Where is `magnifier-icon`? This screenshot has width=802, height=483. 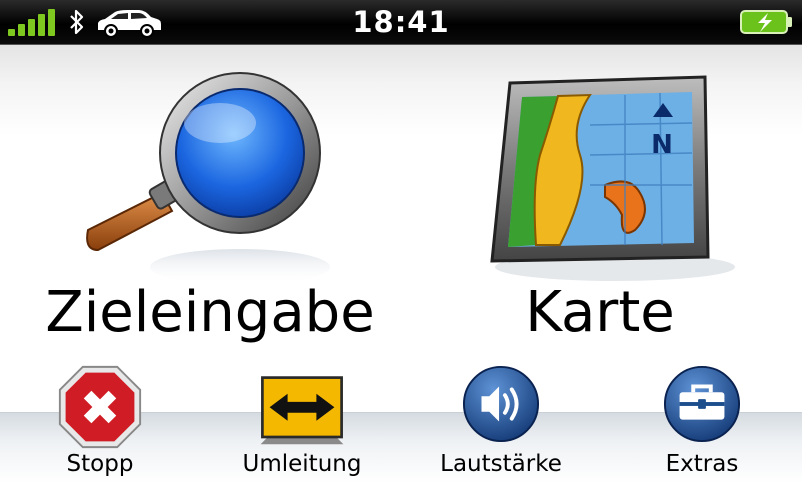
magnifier-icon is located at coordinates (208, 178).